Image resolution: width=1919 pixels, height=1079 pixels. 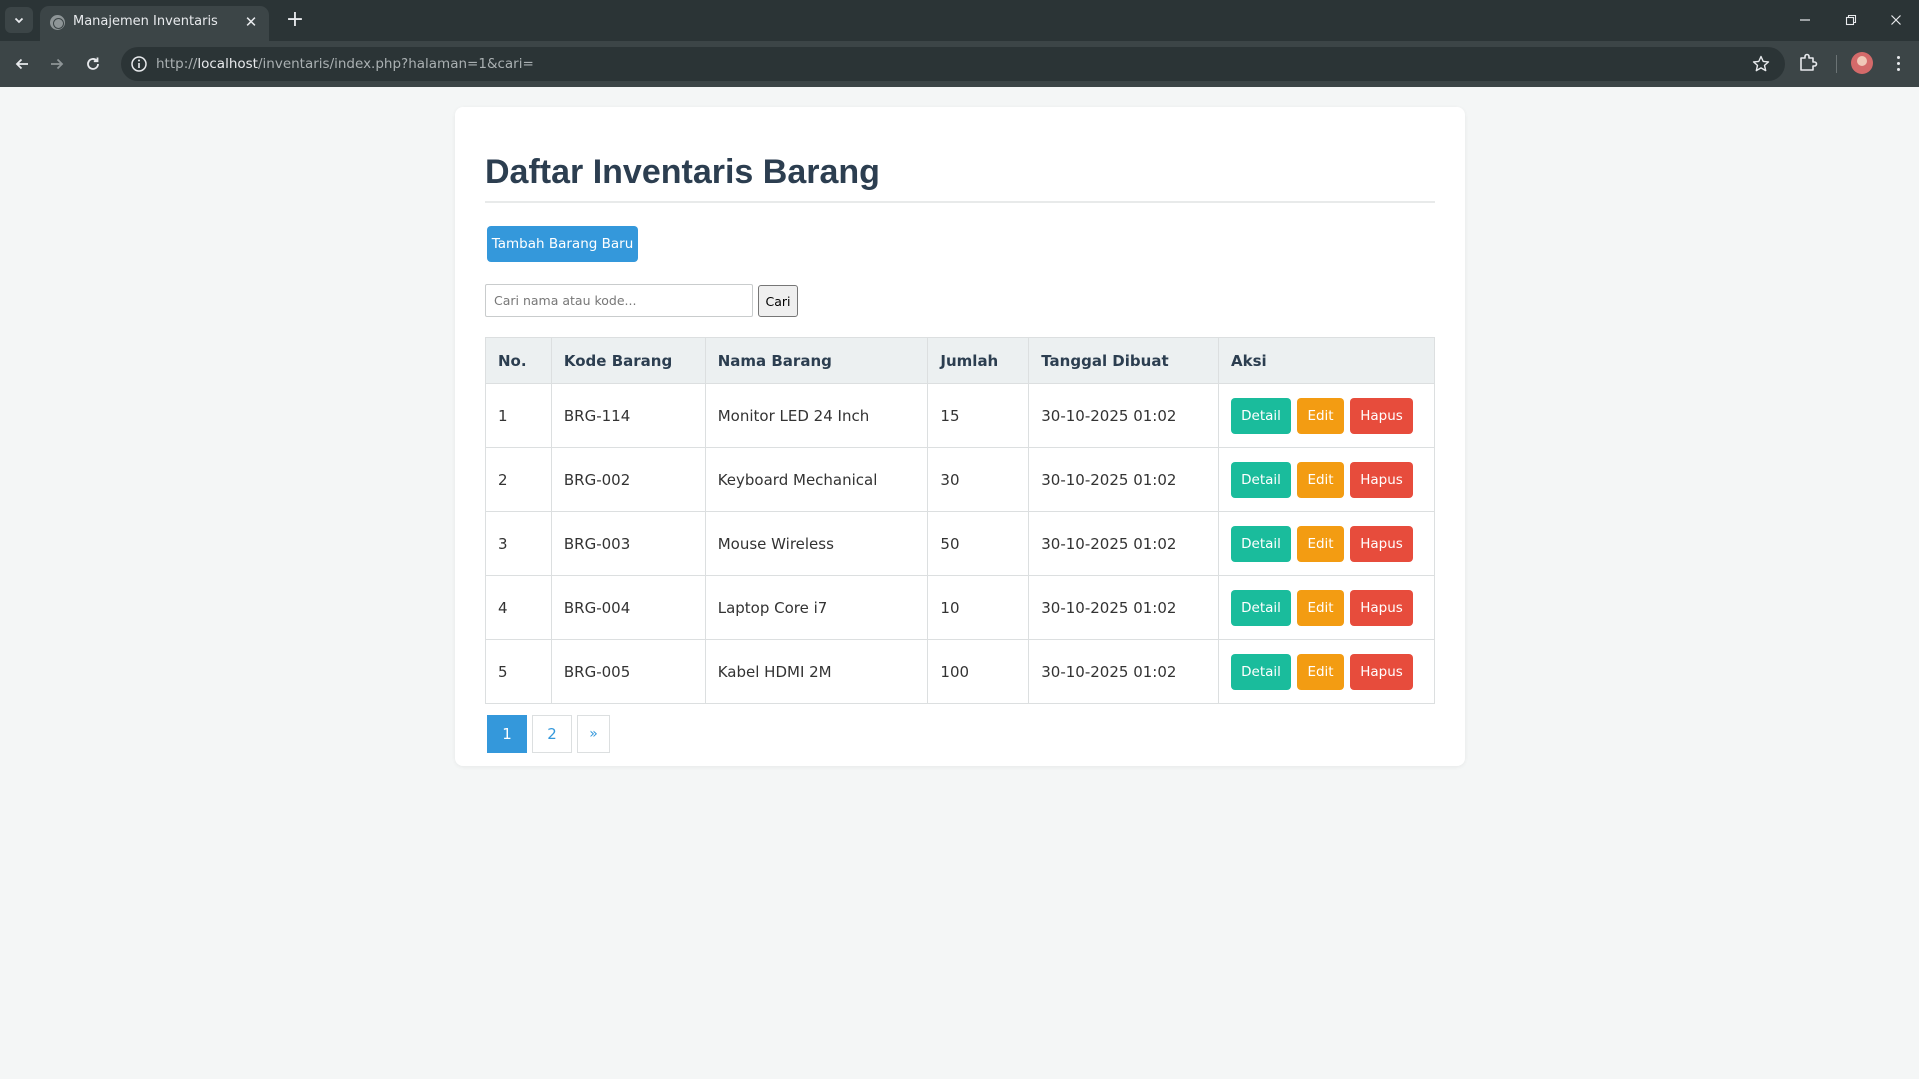 I want to click on header-jumlah: Jumlah, so click(x=978, y=360).